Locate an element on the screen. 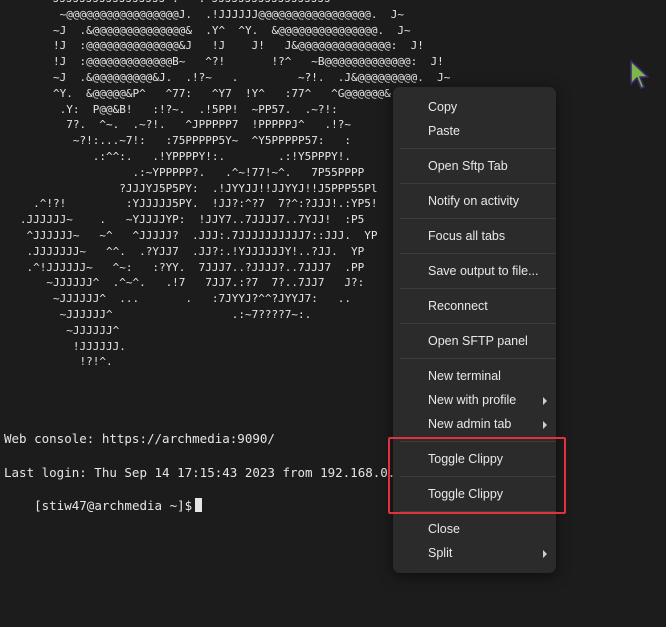 Image resolution: width=666 pixels, height=627 pixels. menu-item-toggle-clippy: Toggle Clippy is located at coordinates (474, 460).